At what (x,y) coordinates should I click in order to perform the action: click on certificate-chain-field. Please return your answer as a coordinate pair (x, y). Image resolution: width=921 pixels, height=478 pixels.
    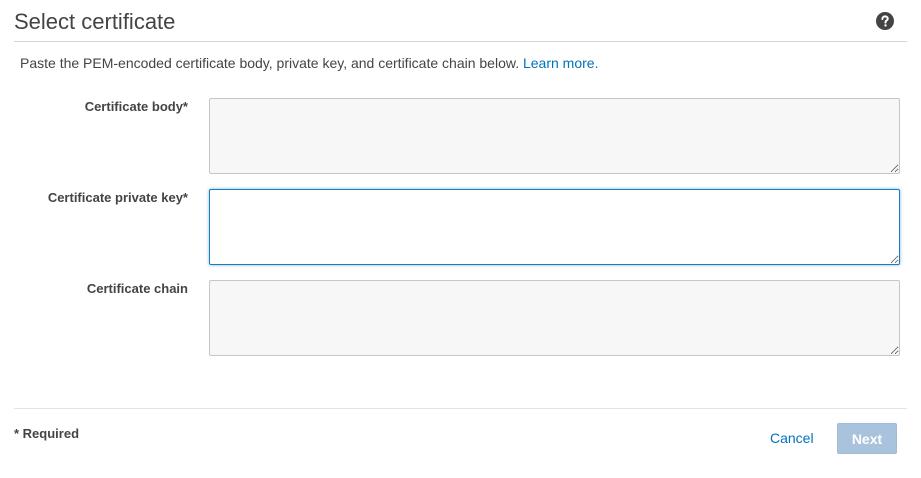
    Looking at the image, I should click on (554, 318).